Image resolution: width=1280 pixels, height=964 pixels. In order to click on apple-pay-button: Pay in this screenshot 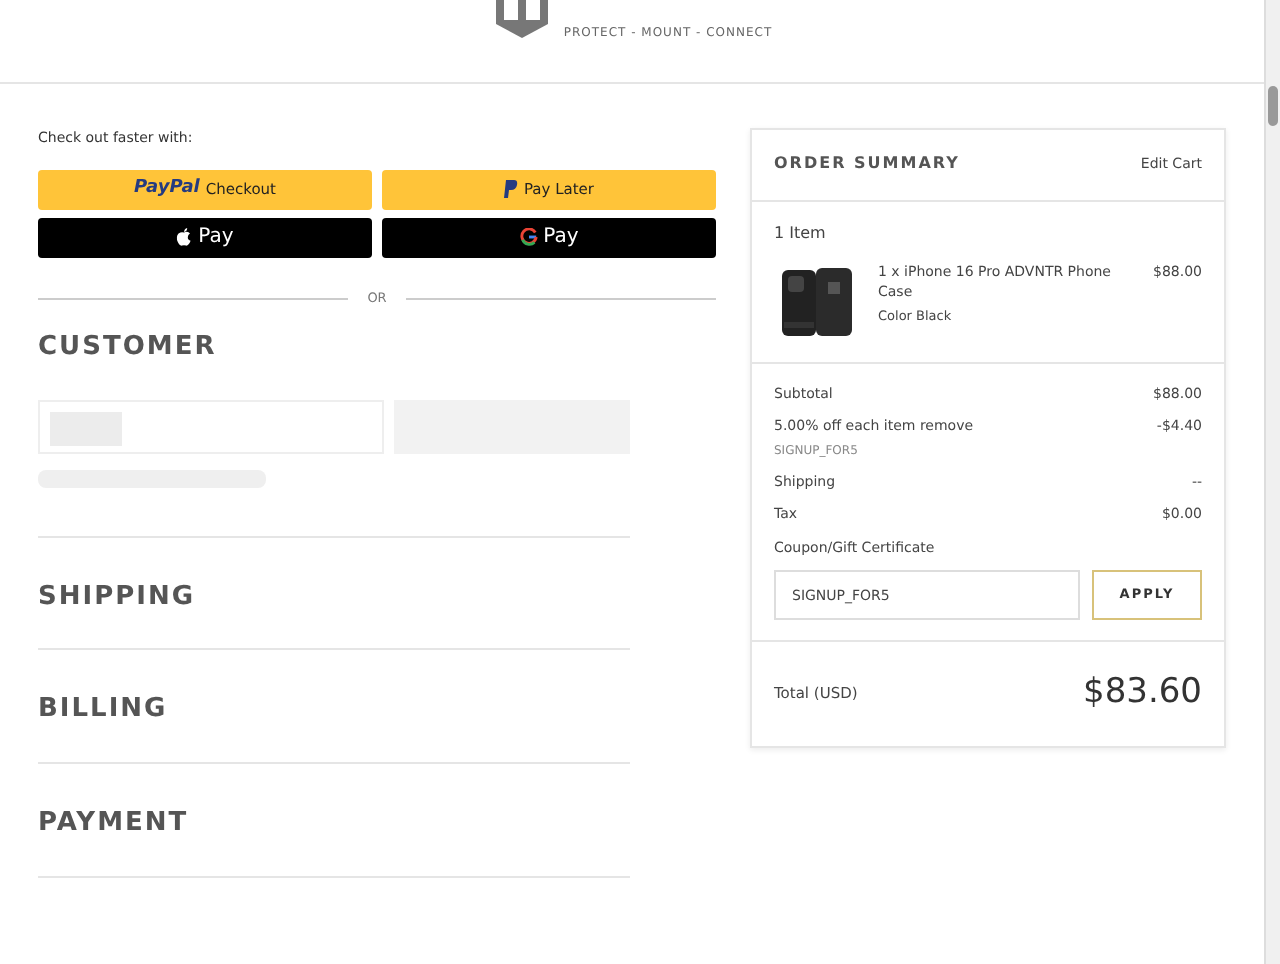, I will do `click(205, 237)`.